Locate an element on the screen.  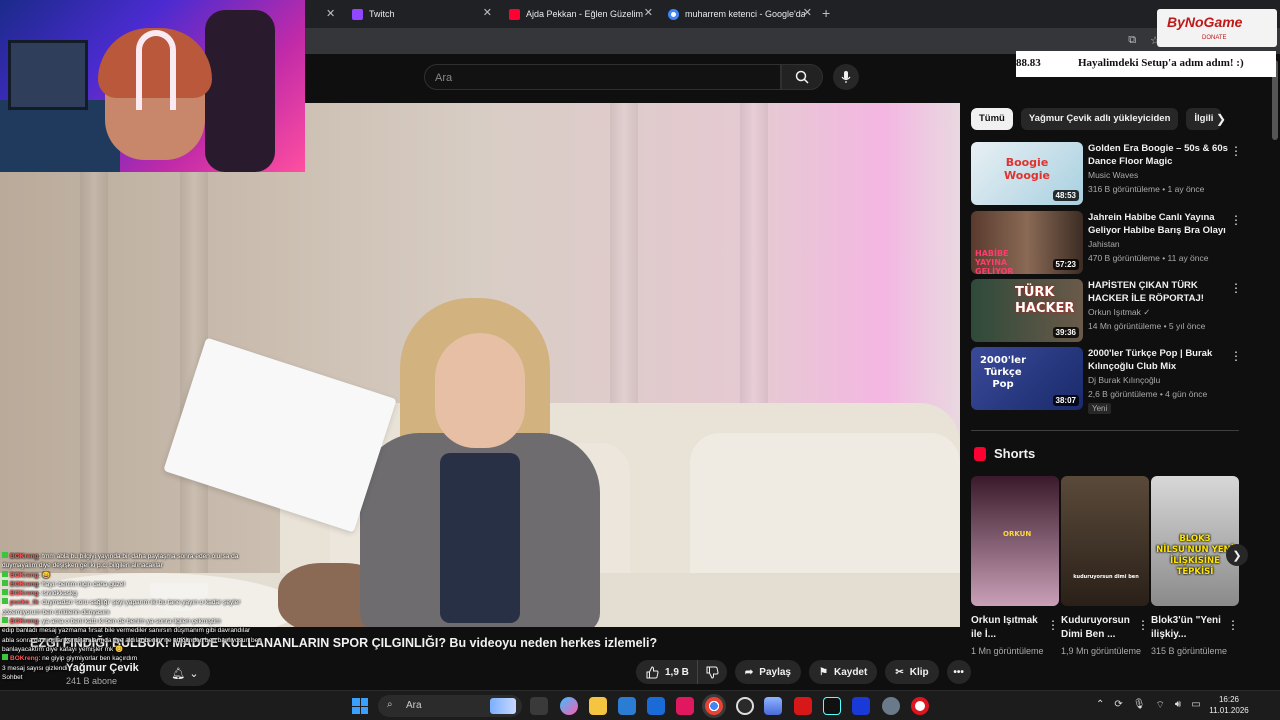
share-button: ➦ Paylaş is located at coordinates (767, 672).